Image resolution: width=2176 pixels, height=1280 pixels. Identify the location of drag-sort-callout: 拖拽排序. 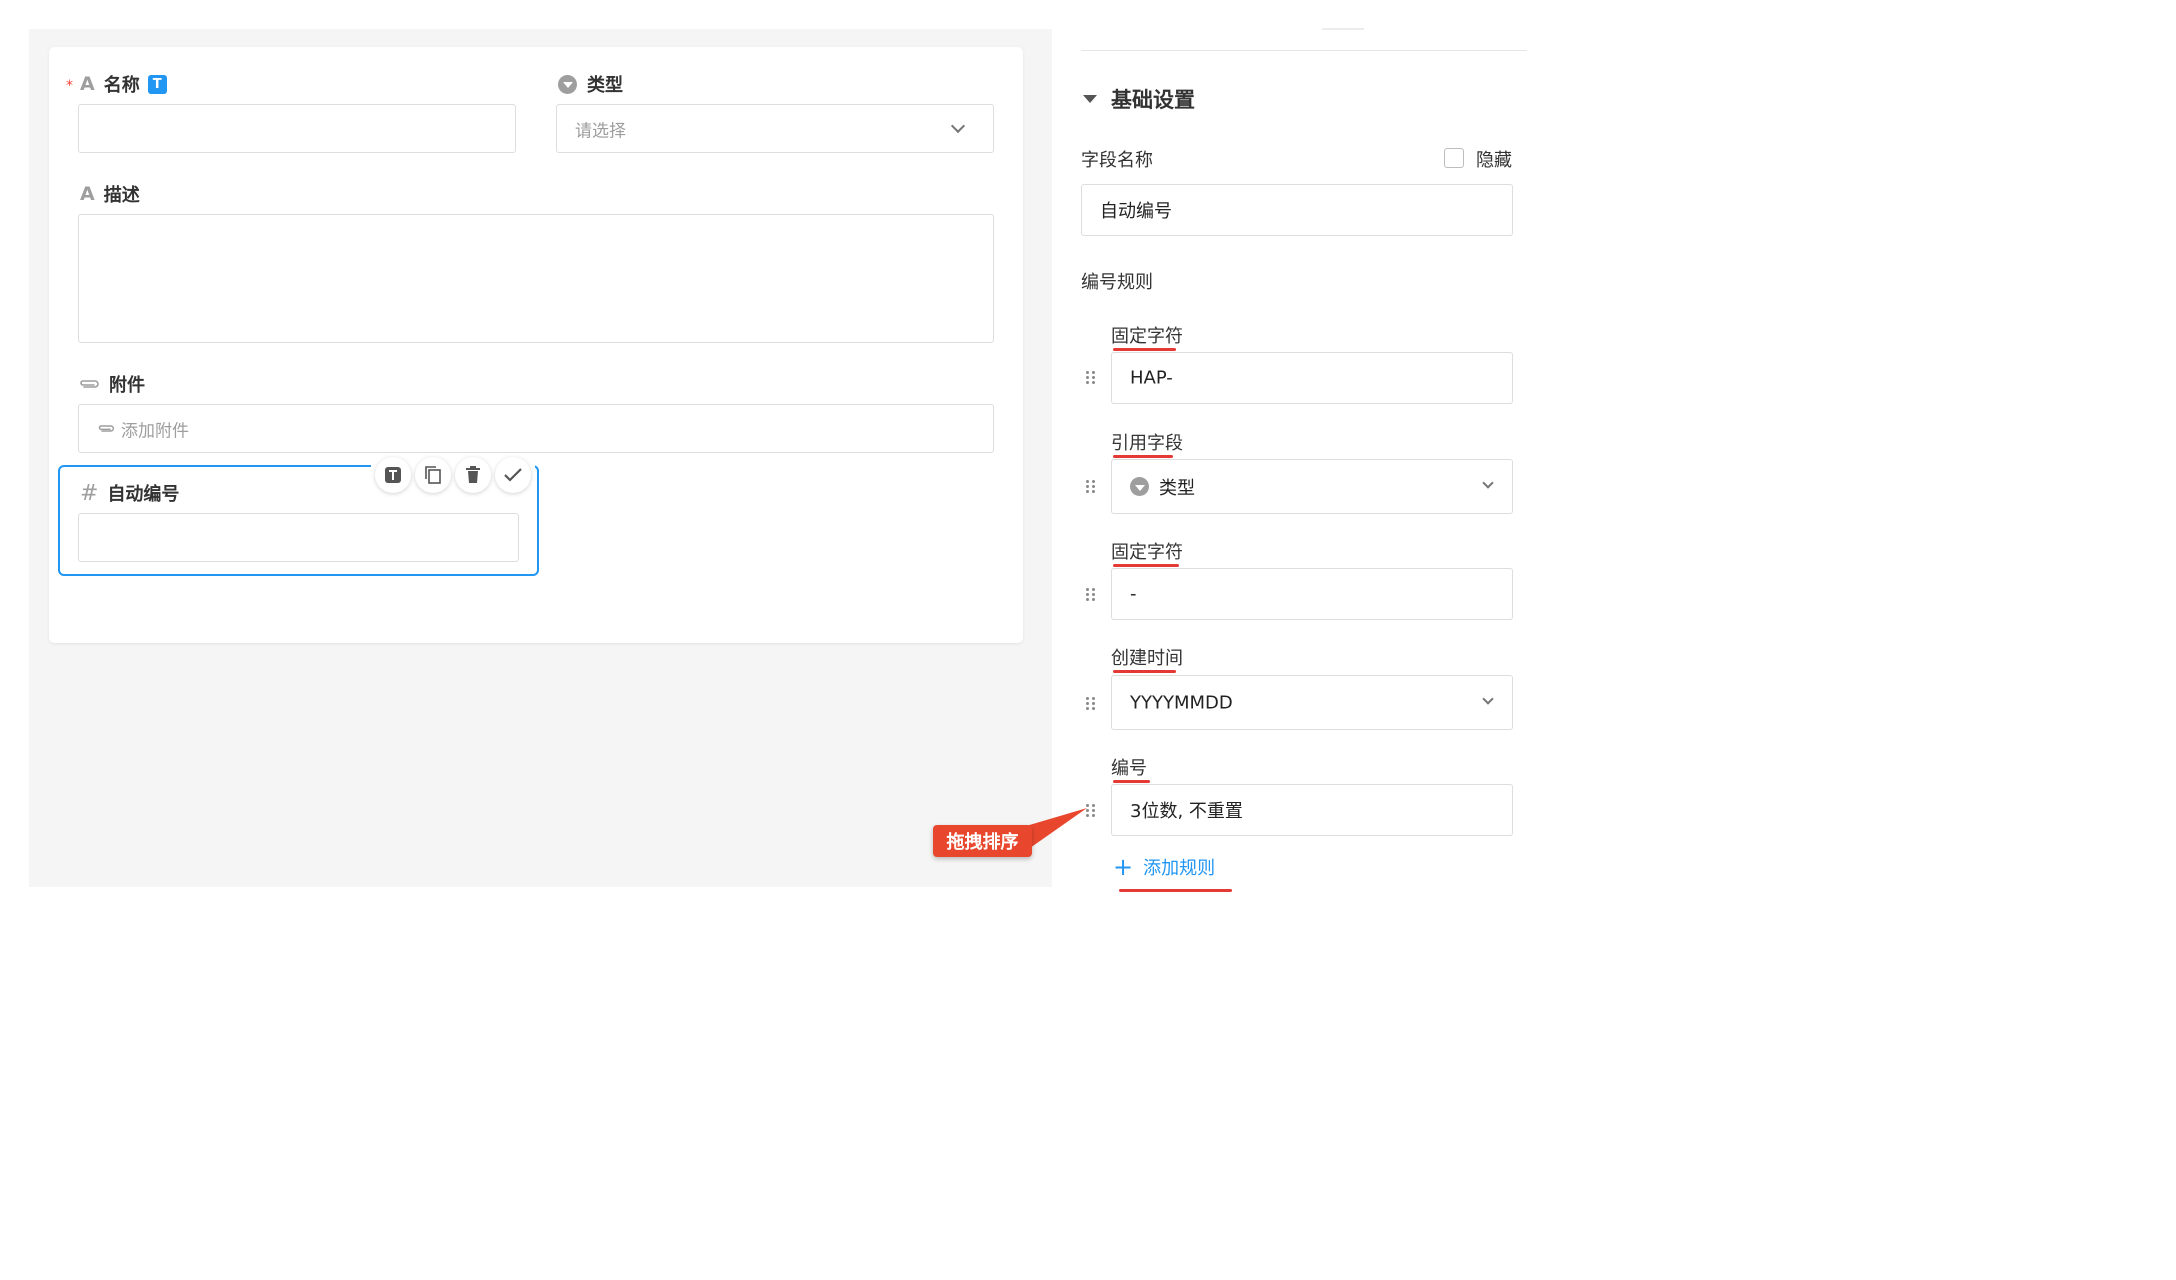
(982, 841).